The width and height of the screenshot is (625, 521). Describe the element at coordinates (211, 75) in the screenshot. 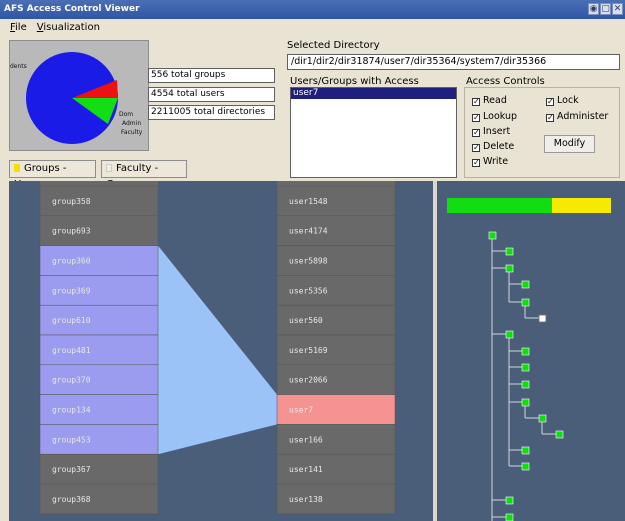

I see `total-groups-field: 556 total groups` at that location.